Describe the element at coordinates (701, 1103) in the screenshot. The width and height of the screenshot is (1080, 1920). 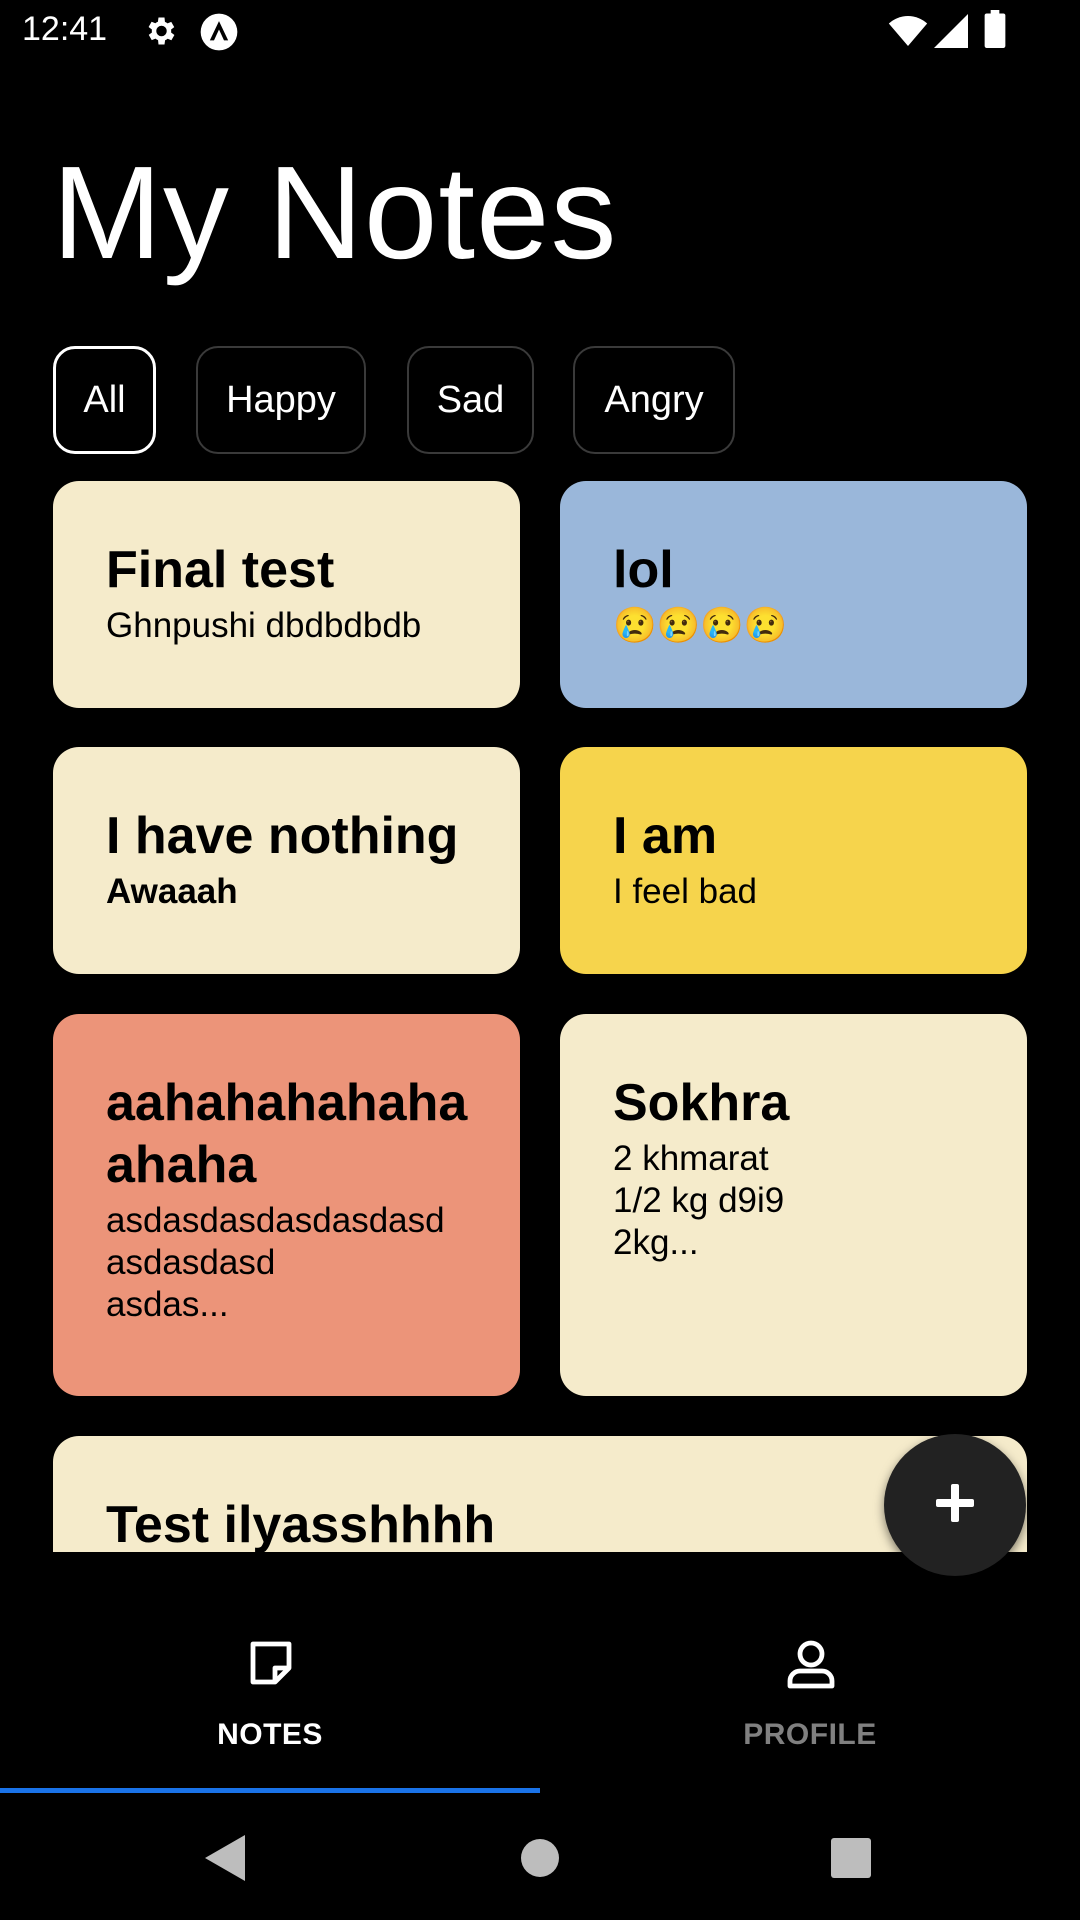
I see `note-title: Sokhra` at that location.